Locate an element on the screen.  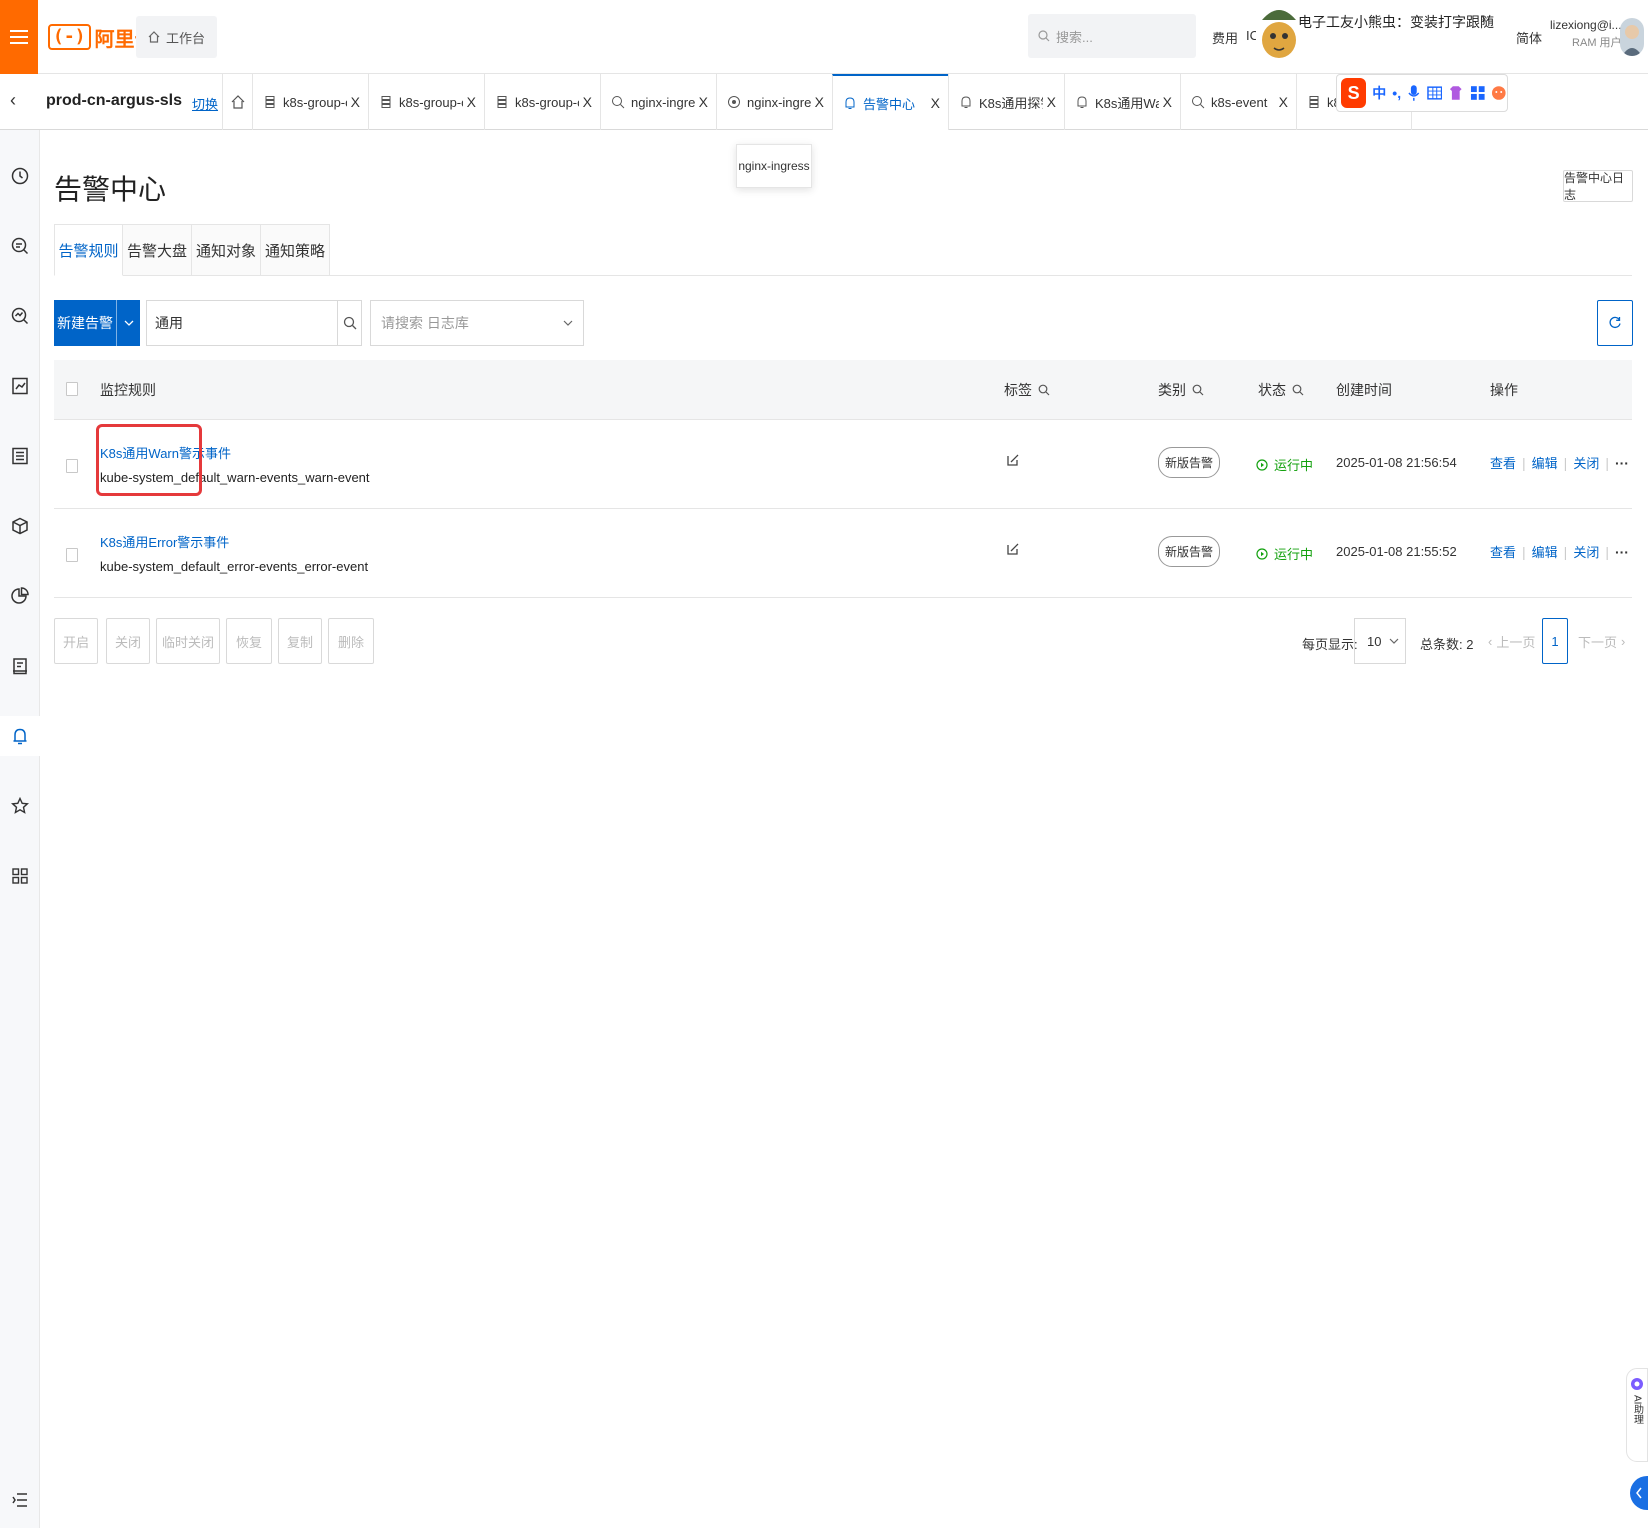
collapse-panel-button is located at coordinates (1639, 1493).